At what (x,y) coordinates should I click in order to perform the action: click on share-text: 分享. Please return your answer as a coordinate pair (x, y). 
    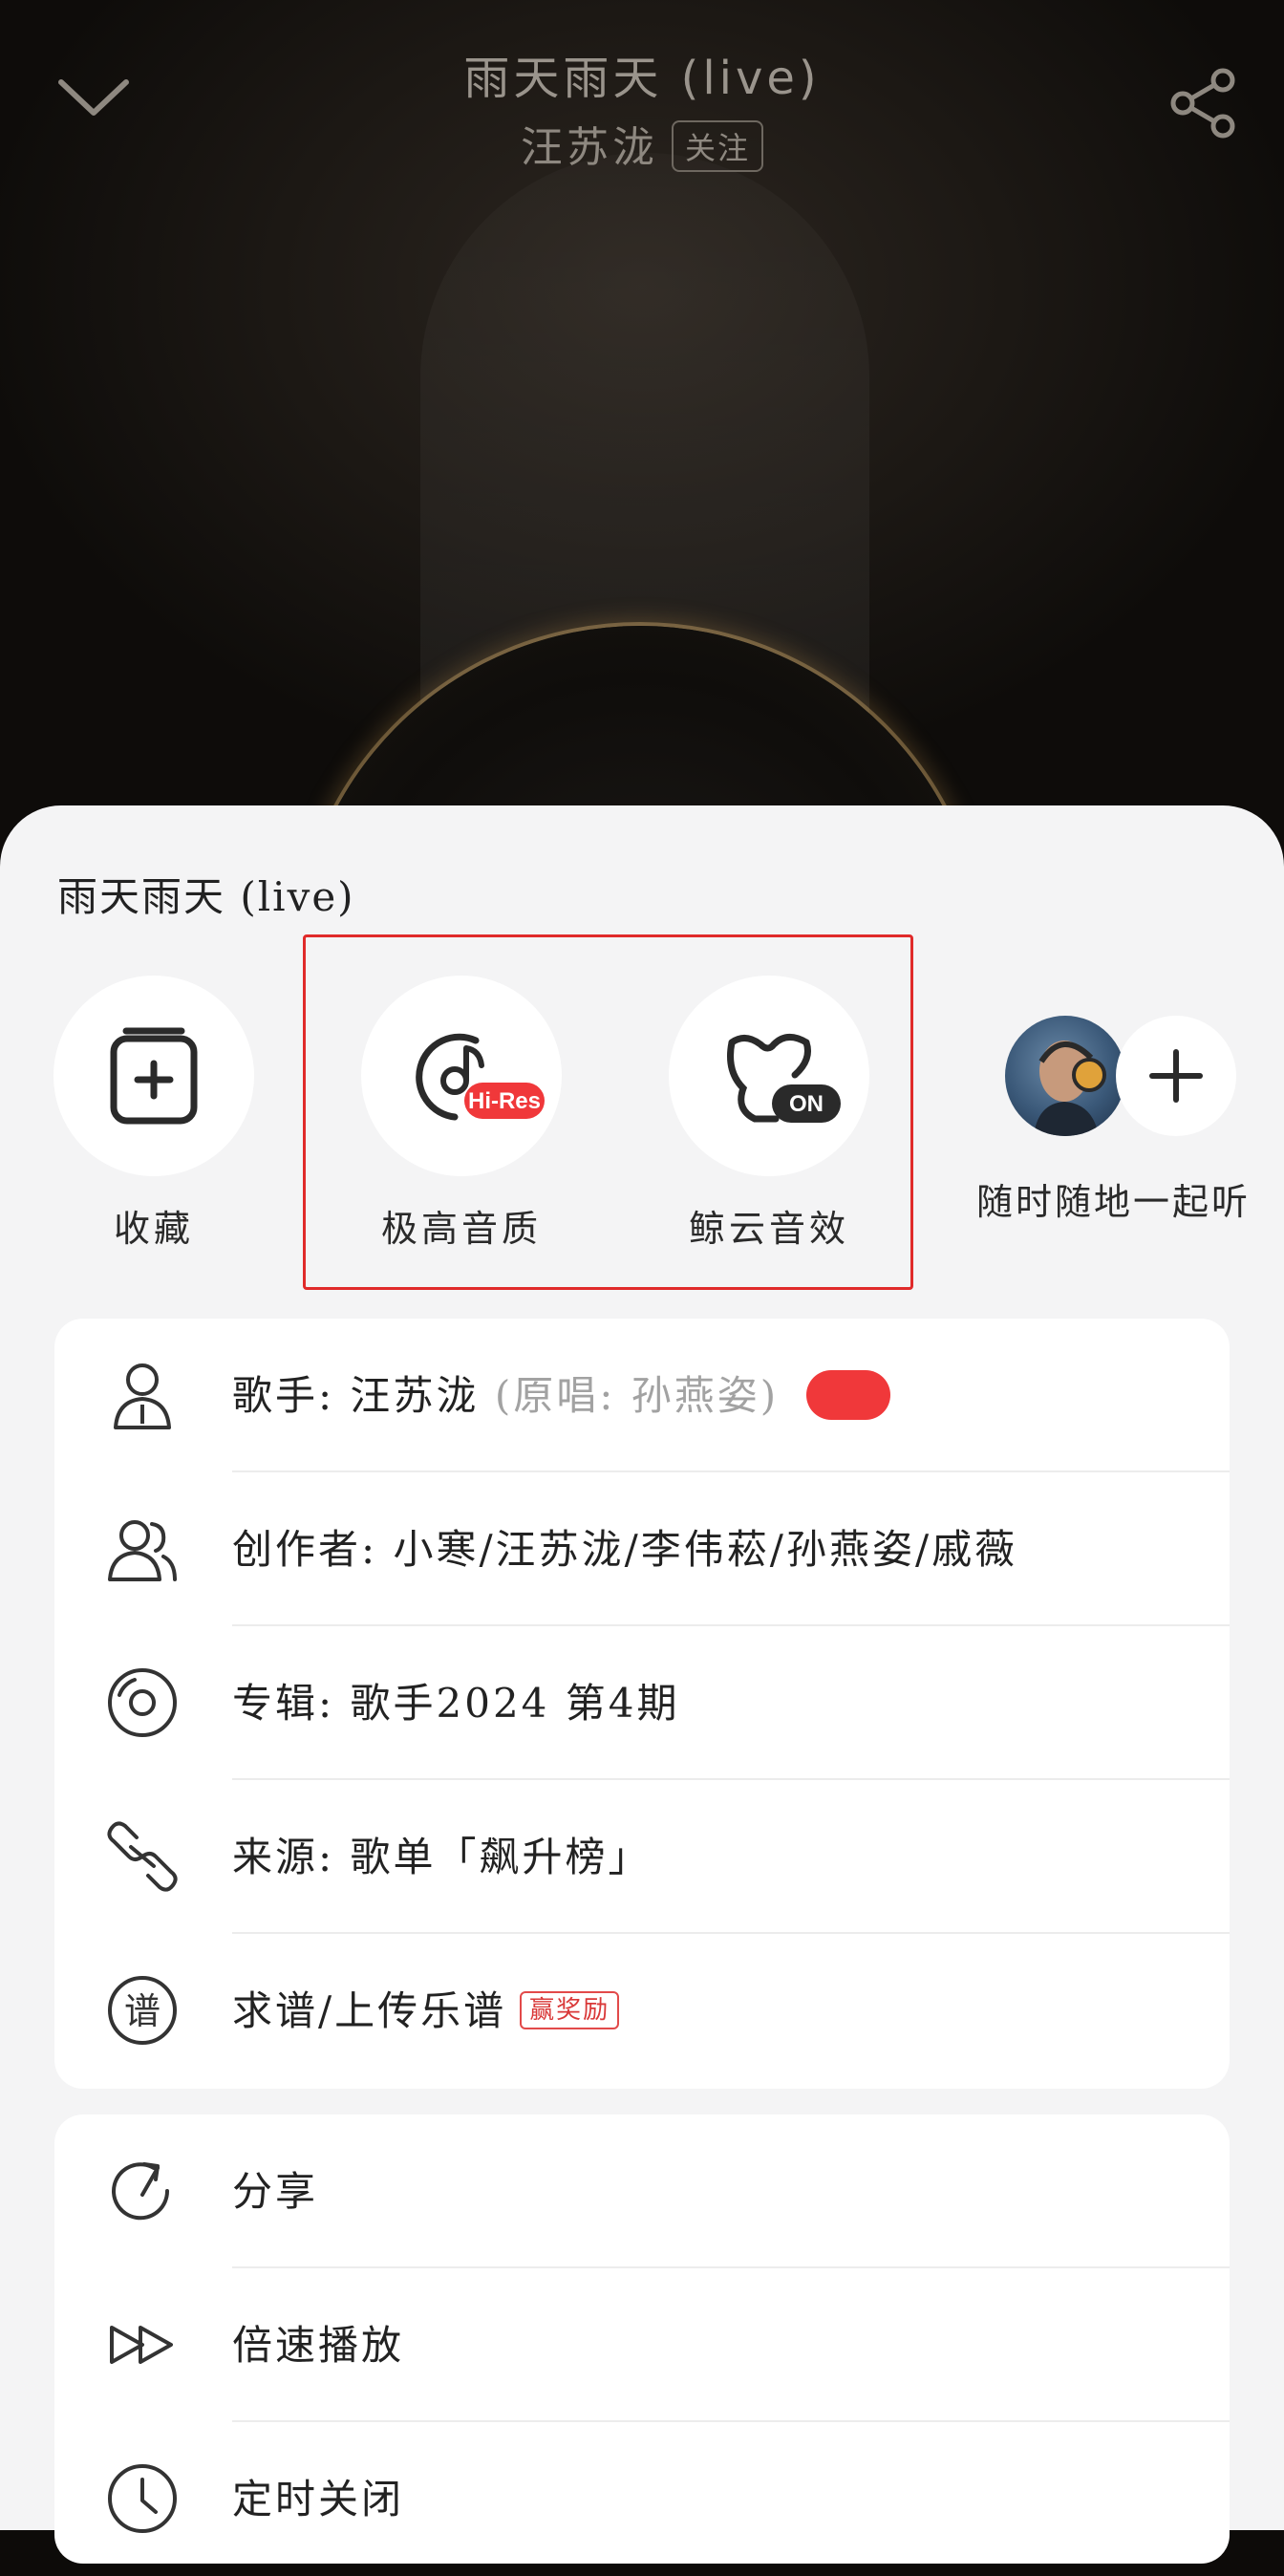
    Looking at the image, I should click on (275, 2191).